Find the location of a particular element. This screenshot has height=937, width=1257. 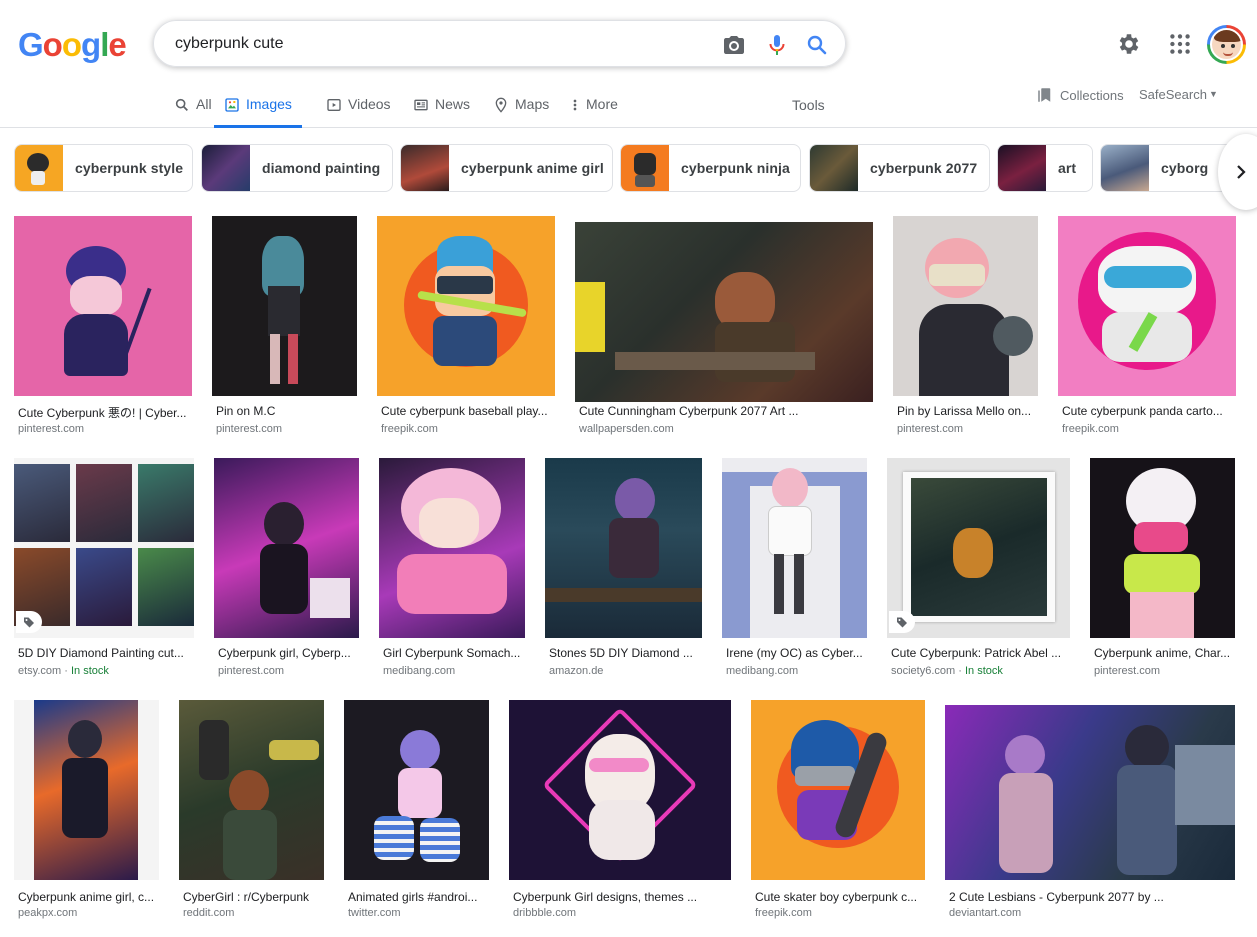

video-icon is located at coordinates (334, 105).